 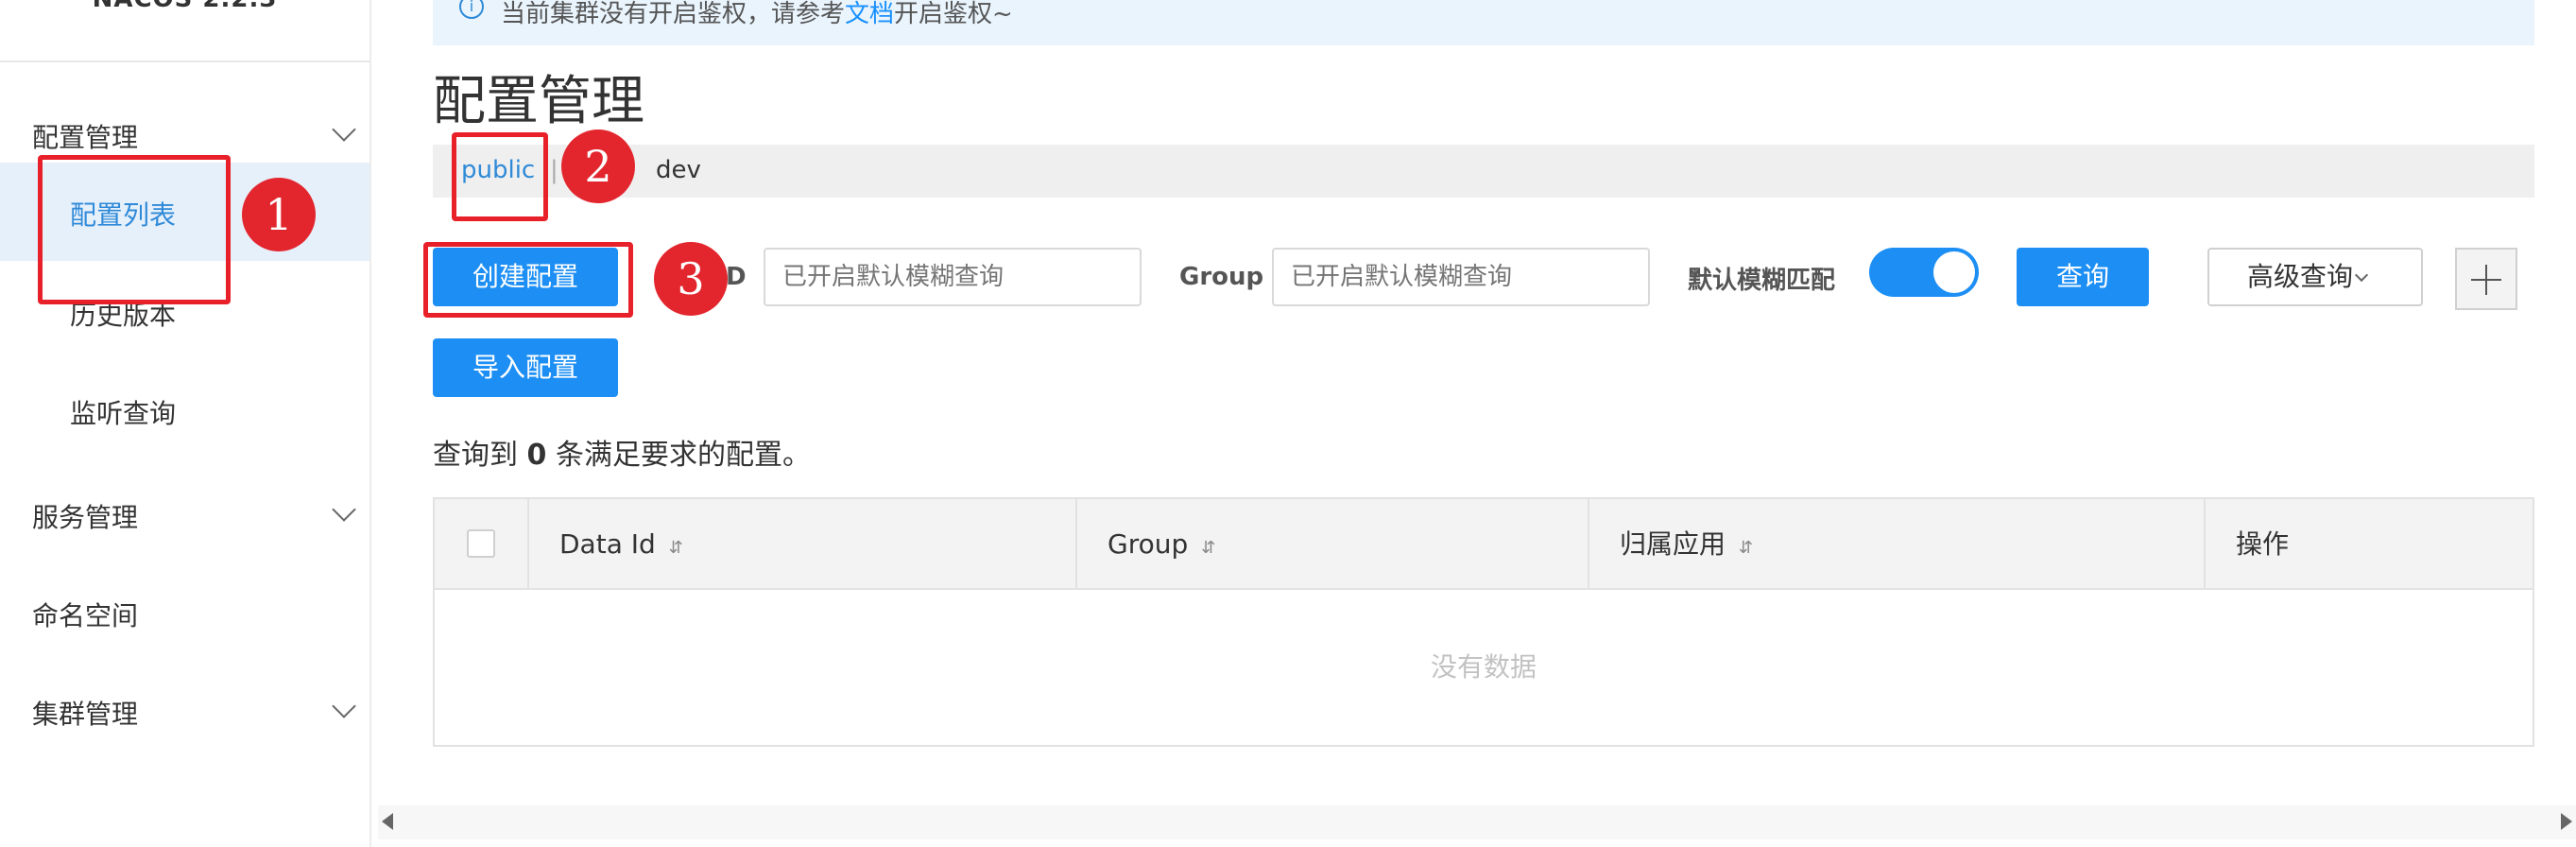 I want to click on namespace-bar: public | dev, so click(x=1483, y=171).